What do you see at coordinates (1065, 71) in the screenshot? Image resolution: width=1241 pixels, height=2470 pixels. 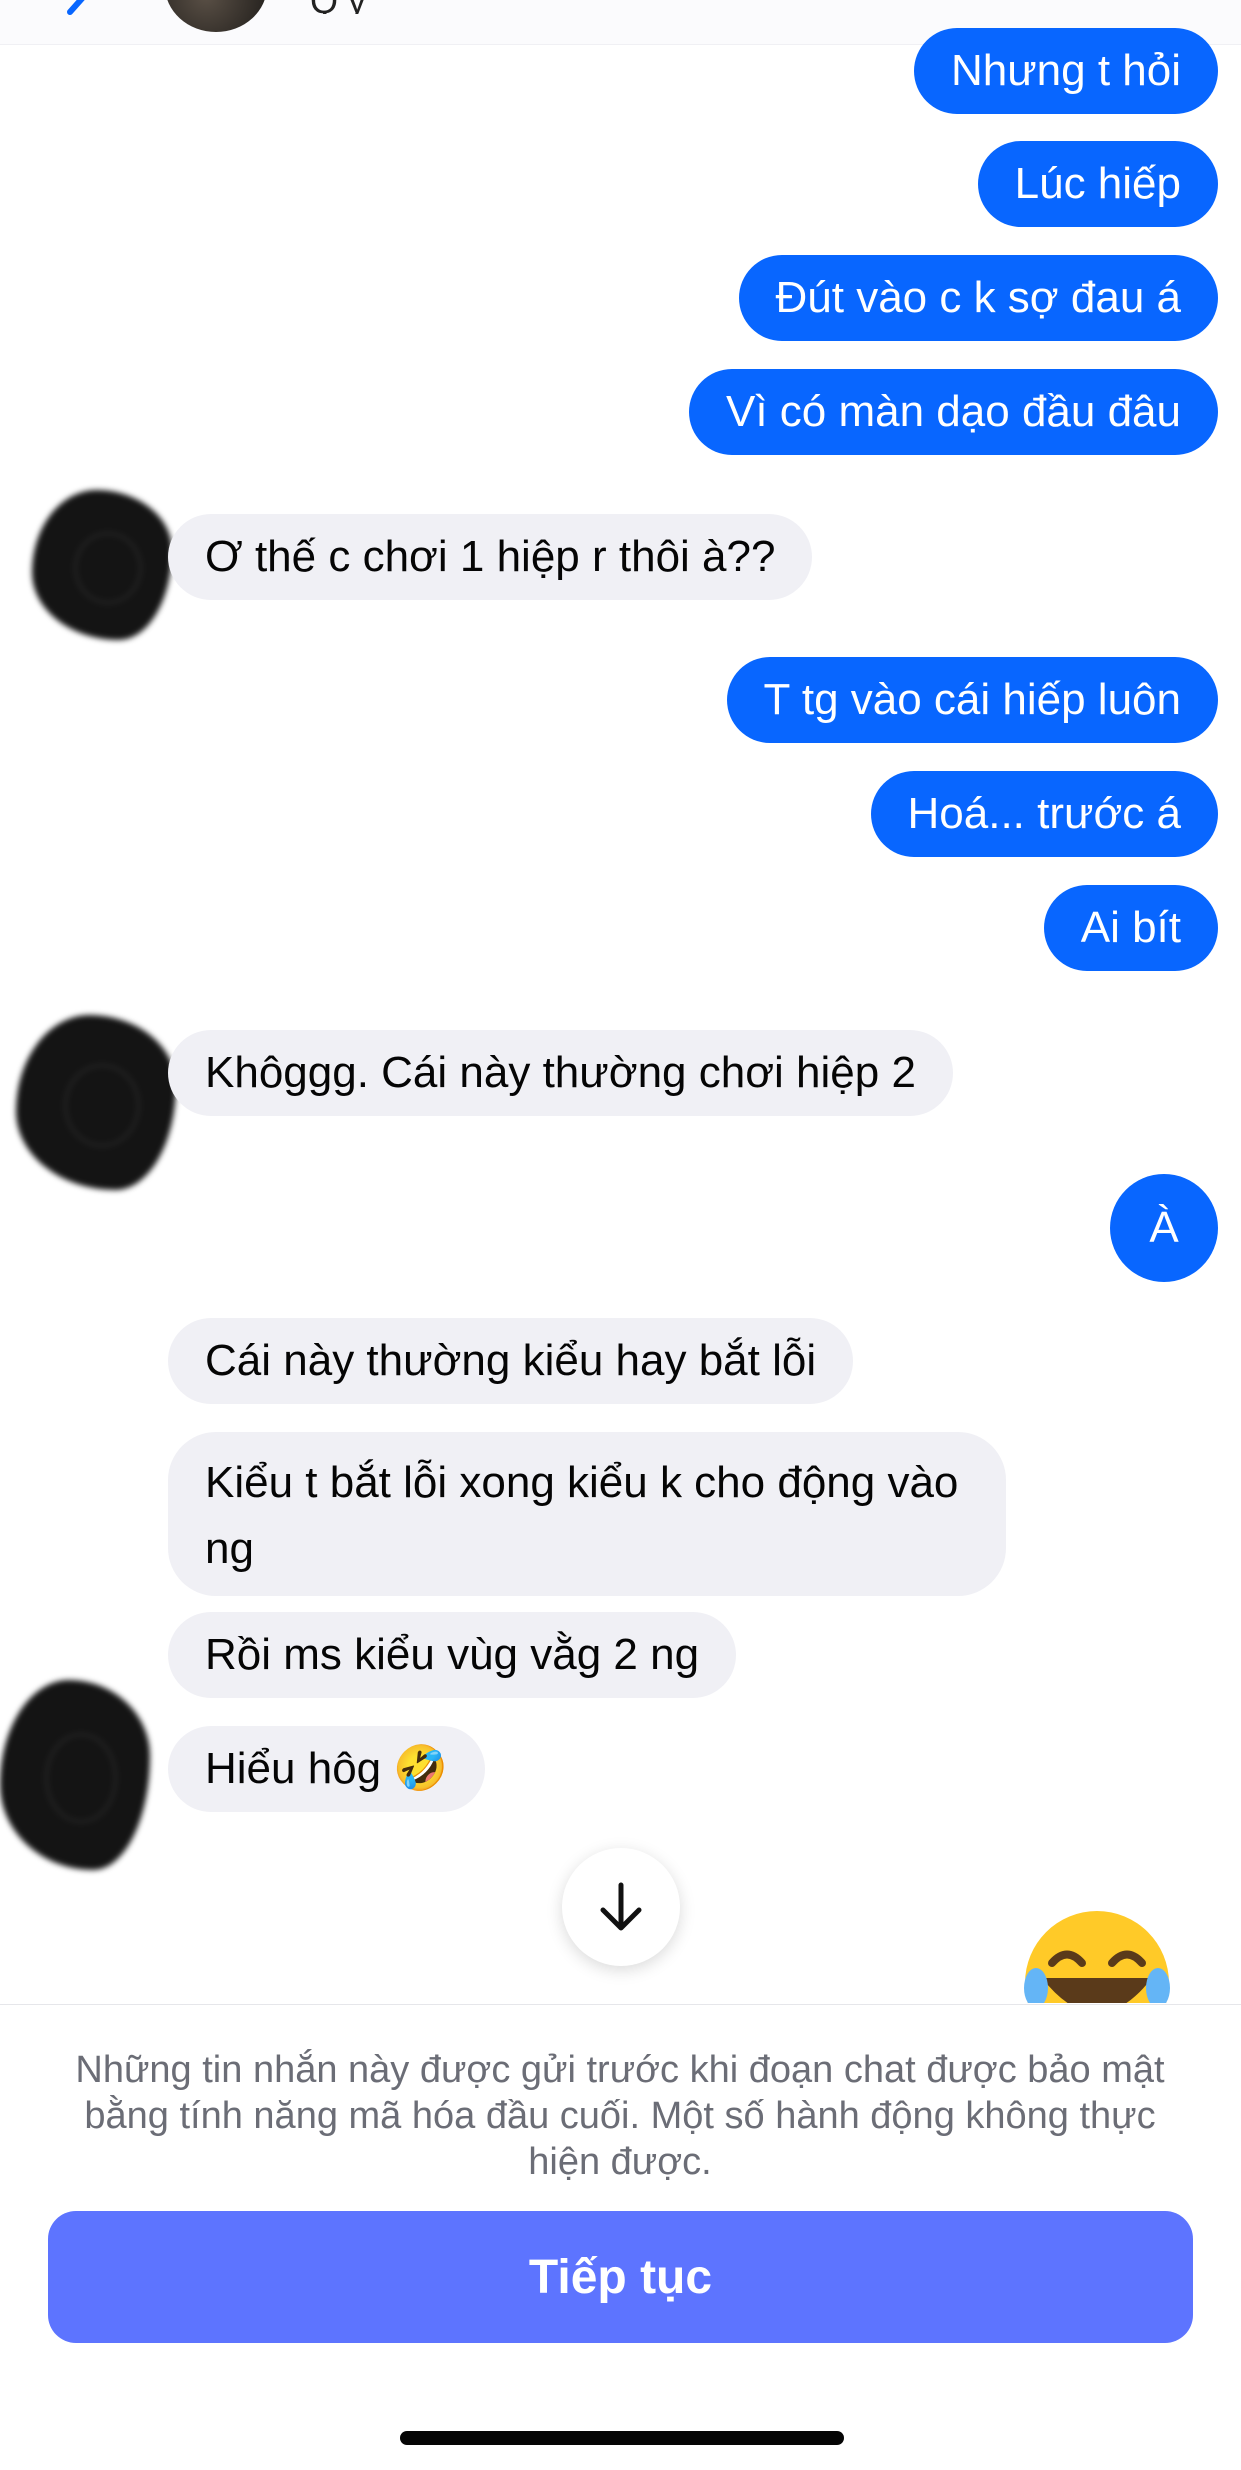 I see `message-bubble-outgoing: Nhưng t hỏi` at bounding box center [1065, 71].